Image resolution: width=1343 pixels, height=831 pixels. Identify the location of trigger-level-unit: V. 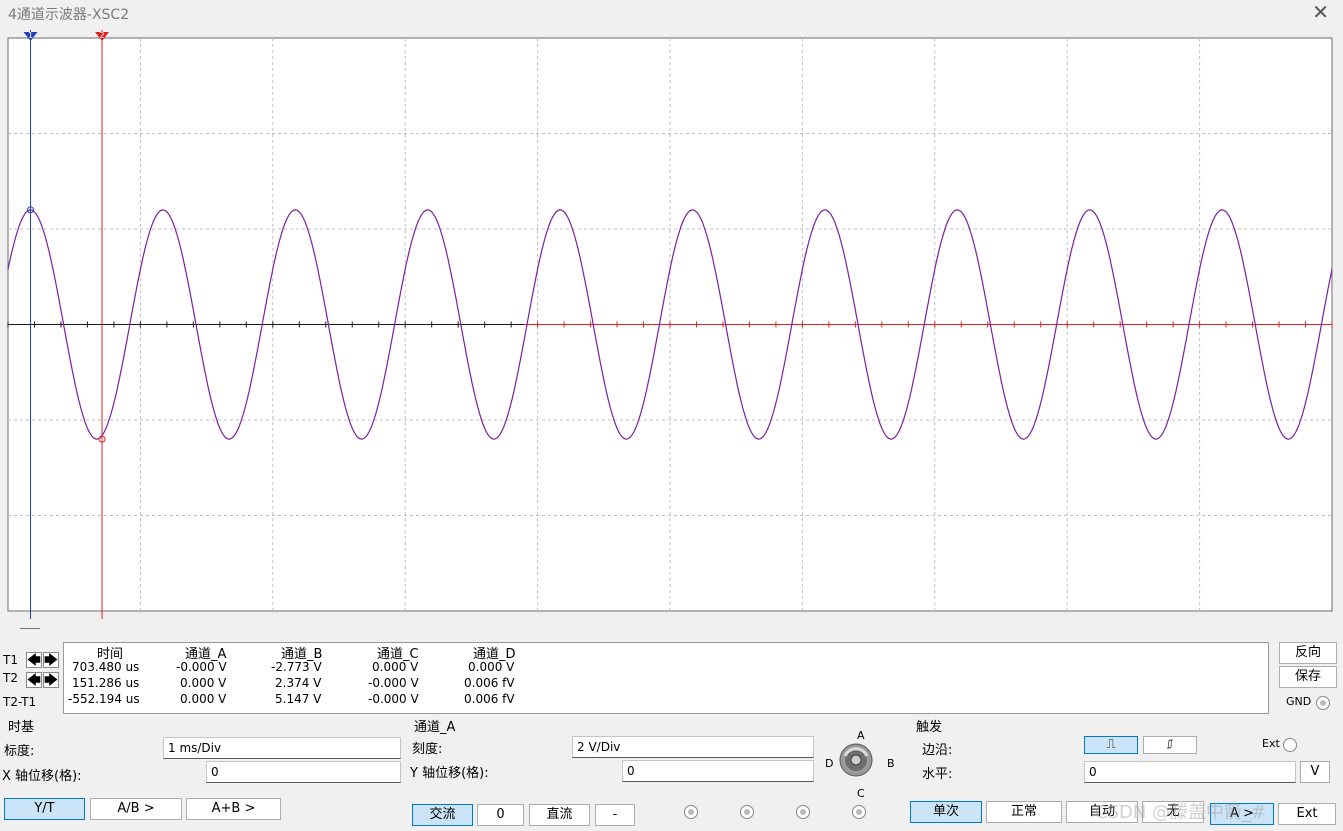
(1315, 772).